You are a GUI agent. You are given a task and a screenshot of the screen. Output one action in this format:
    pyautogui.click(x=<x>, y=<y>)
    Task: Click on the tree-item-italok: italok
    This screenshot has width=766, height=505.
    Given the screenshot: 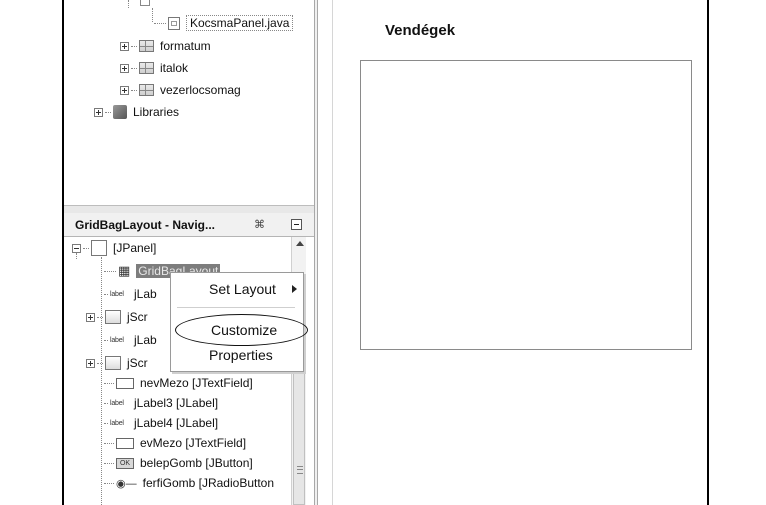 What is the action you would take?
    pyautogui.click(x=154, y=68)
    